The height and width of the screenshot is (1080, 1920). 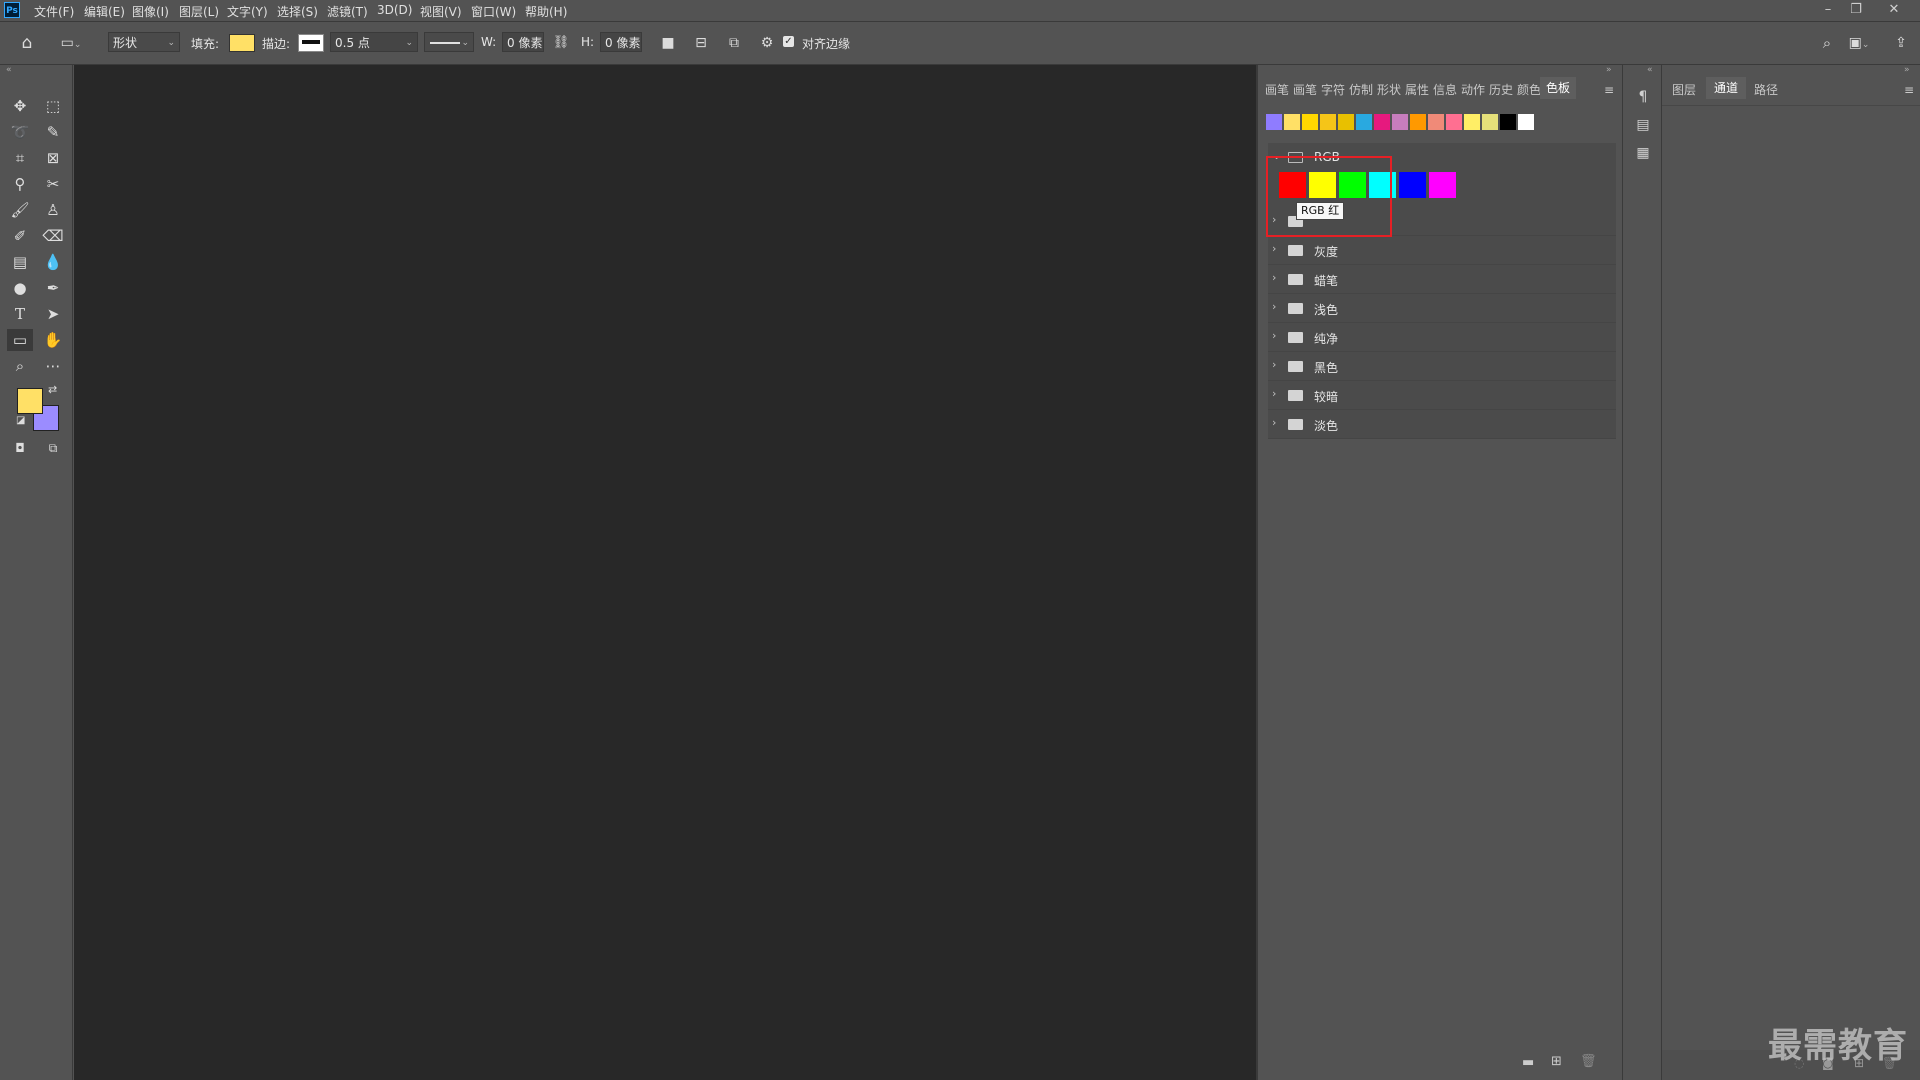 I want to click on history-brush-tool-icon: ✐, so click(x=20, y=236).